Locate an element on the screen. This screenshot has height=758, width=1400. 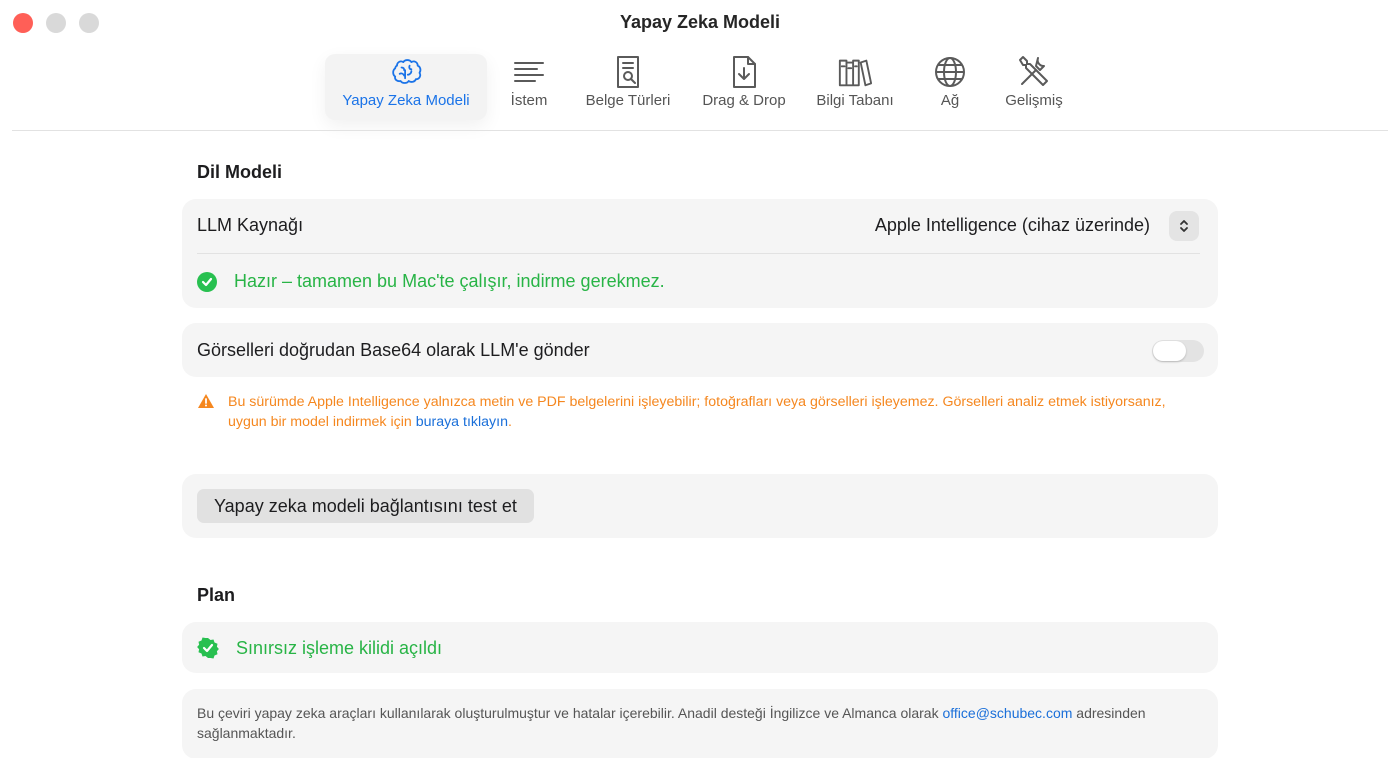
download-model-link: buraya tıklayın is located at coordinates (462, 422).